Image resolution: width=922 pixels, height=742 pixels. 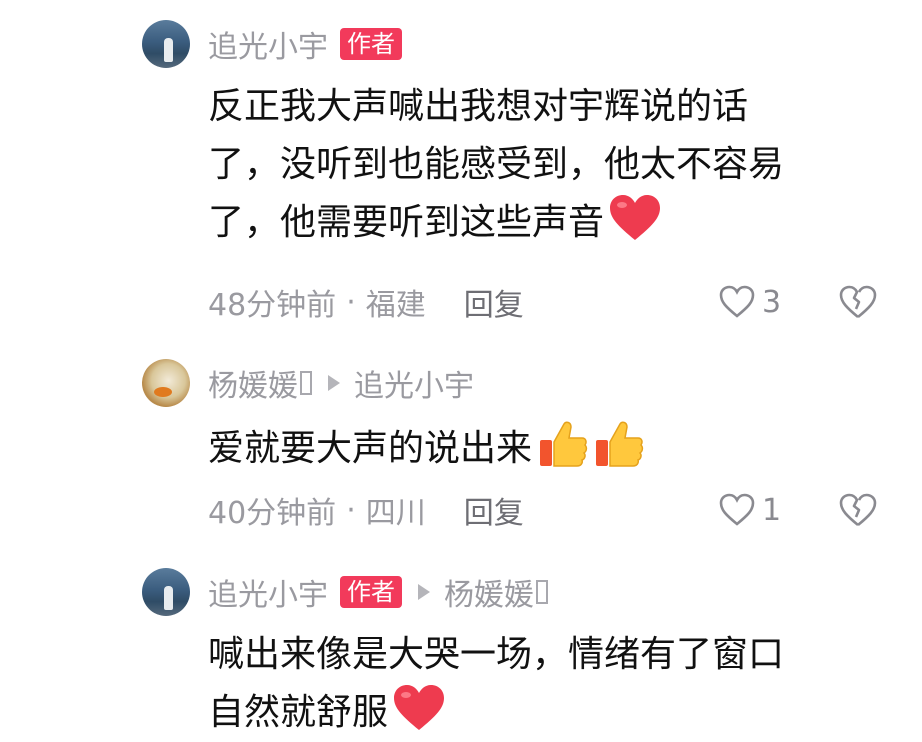 What do you see at coordinates (253, 383) in the screenshot?
I see `author-name: 杨媛媛` at bounding box center [253, 383].